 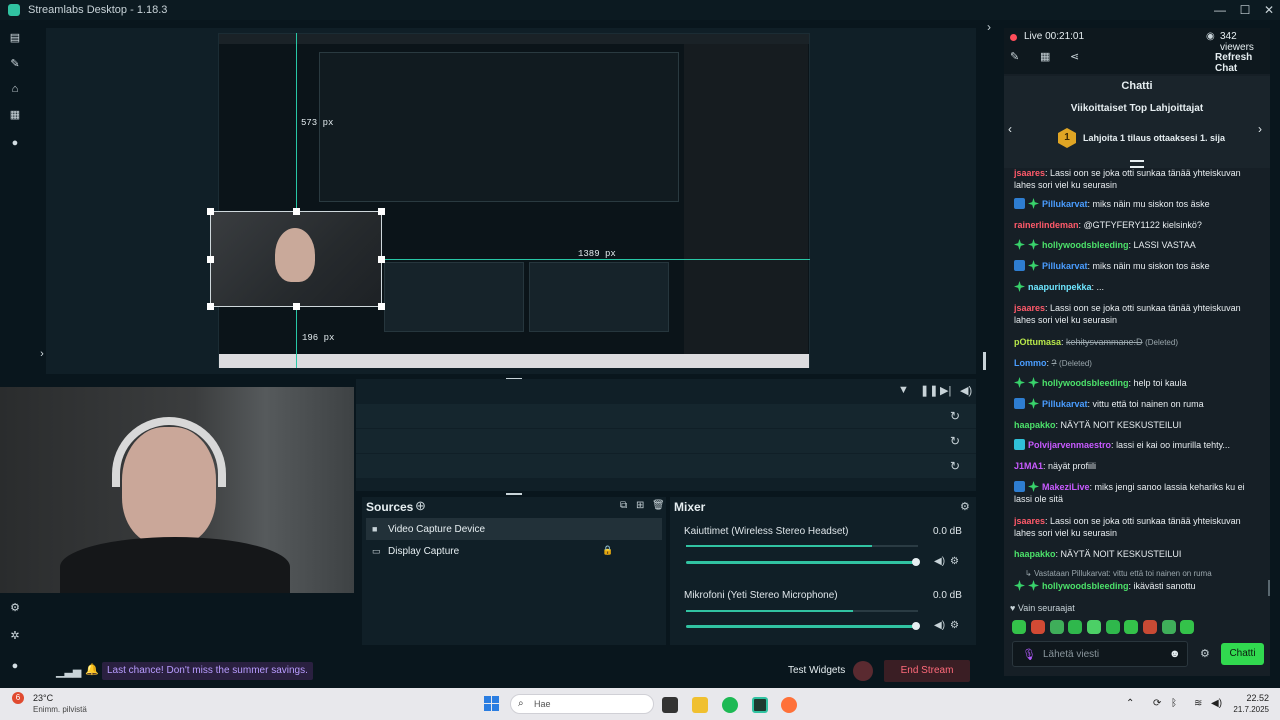 I want to click on themes-icon: ✎, so click(x=15, y=64).